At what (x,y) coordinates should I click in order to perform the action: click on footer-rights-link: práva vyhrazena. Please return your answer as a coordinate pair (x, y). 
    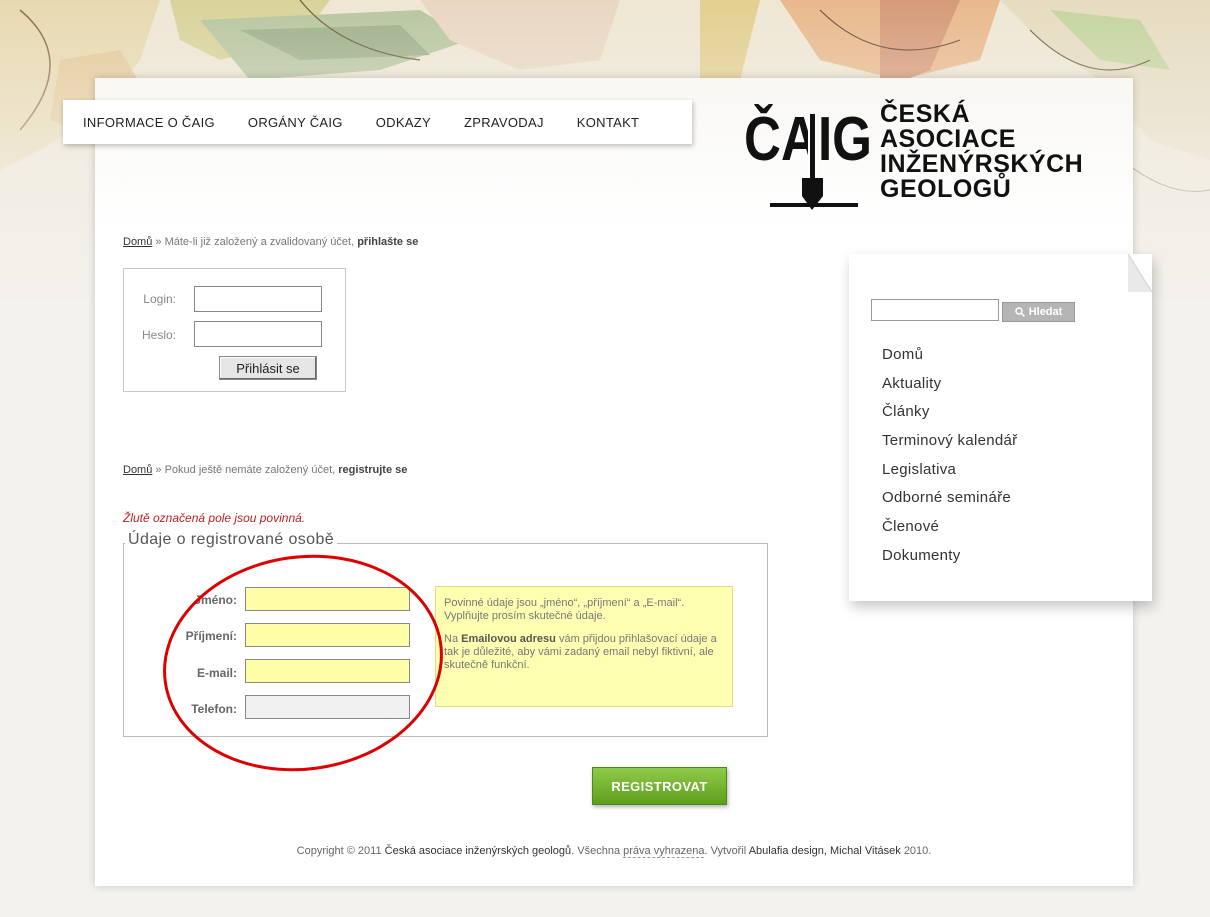
    Looking at the image, I should click on (664, 851).